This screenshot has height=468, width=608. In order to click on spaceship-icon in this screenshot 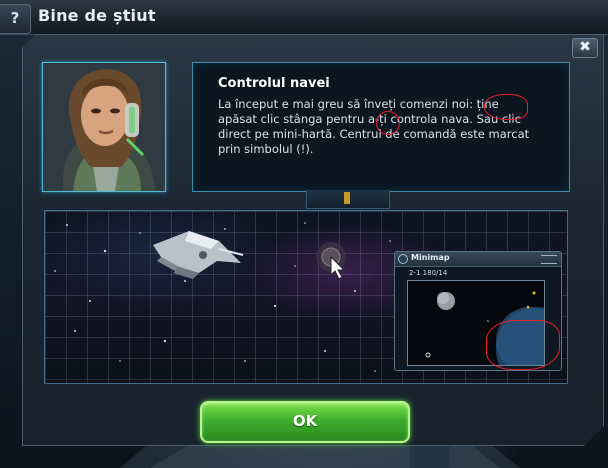, I will do `click(198, 255)`.